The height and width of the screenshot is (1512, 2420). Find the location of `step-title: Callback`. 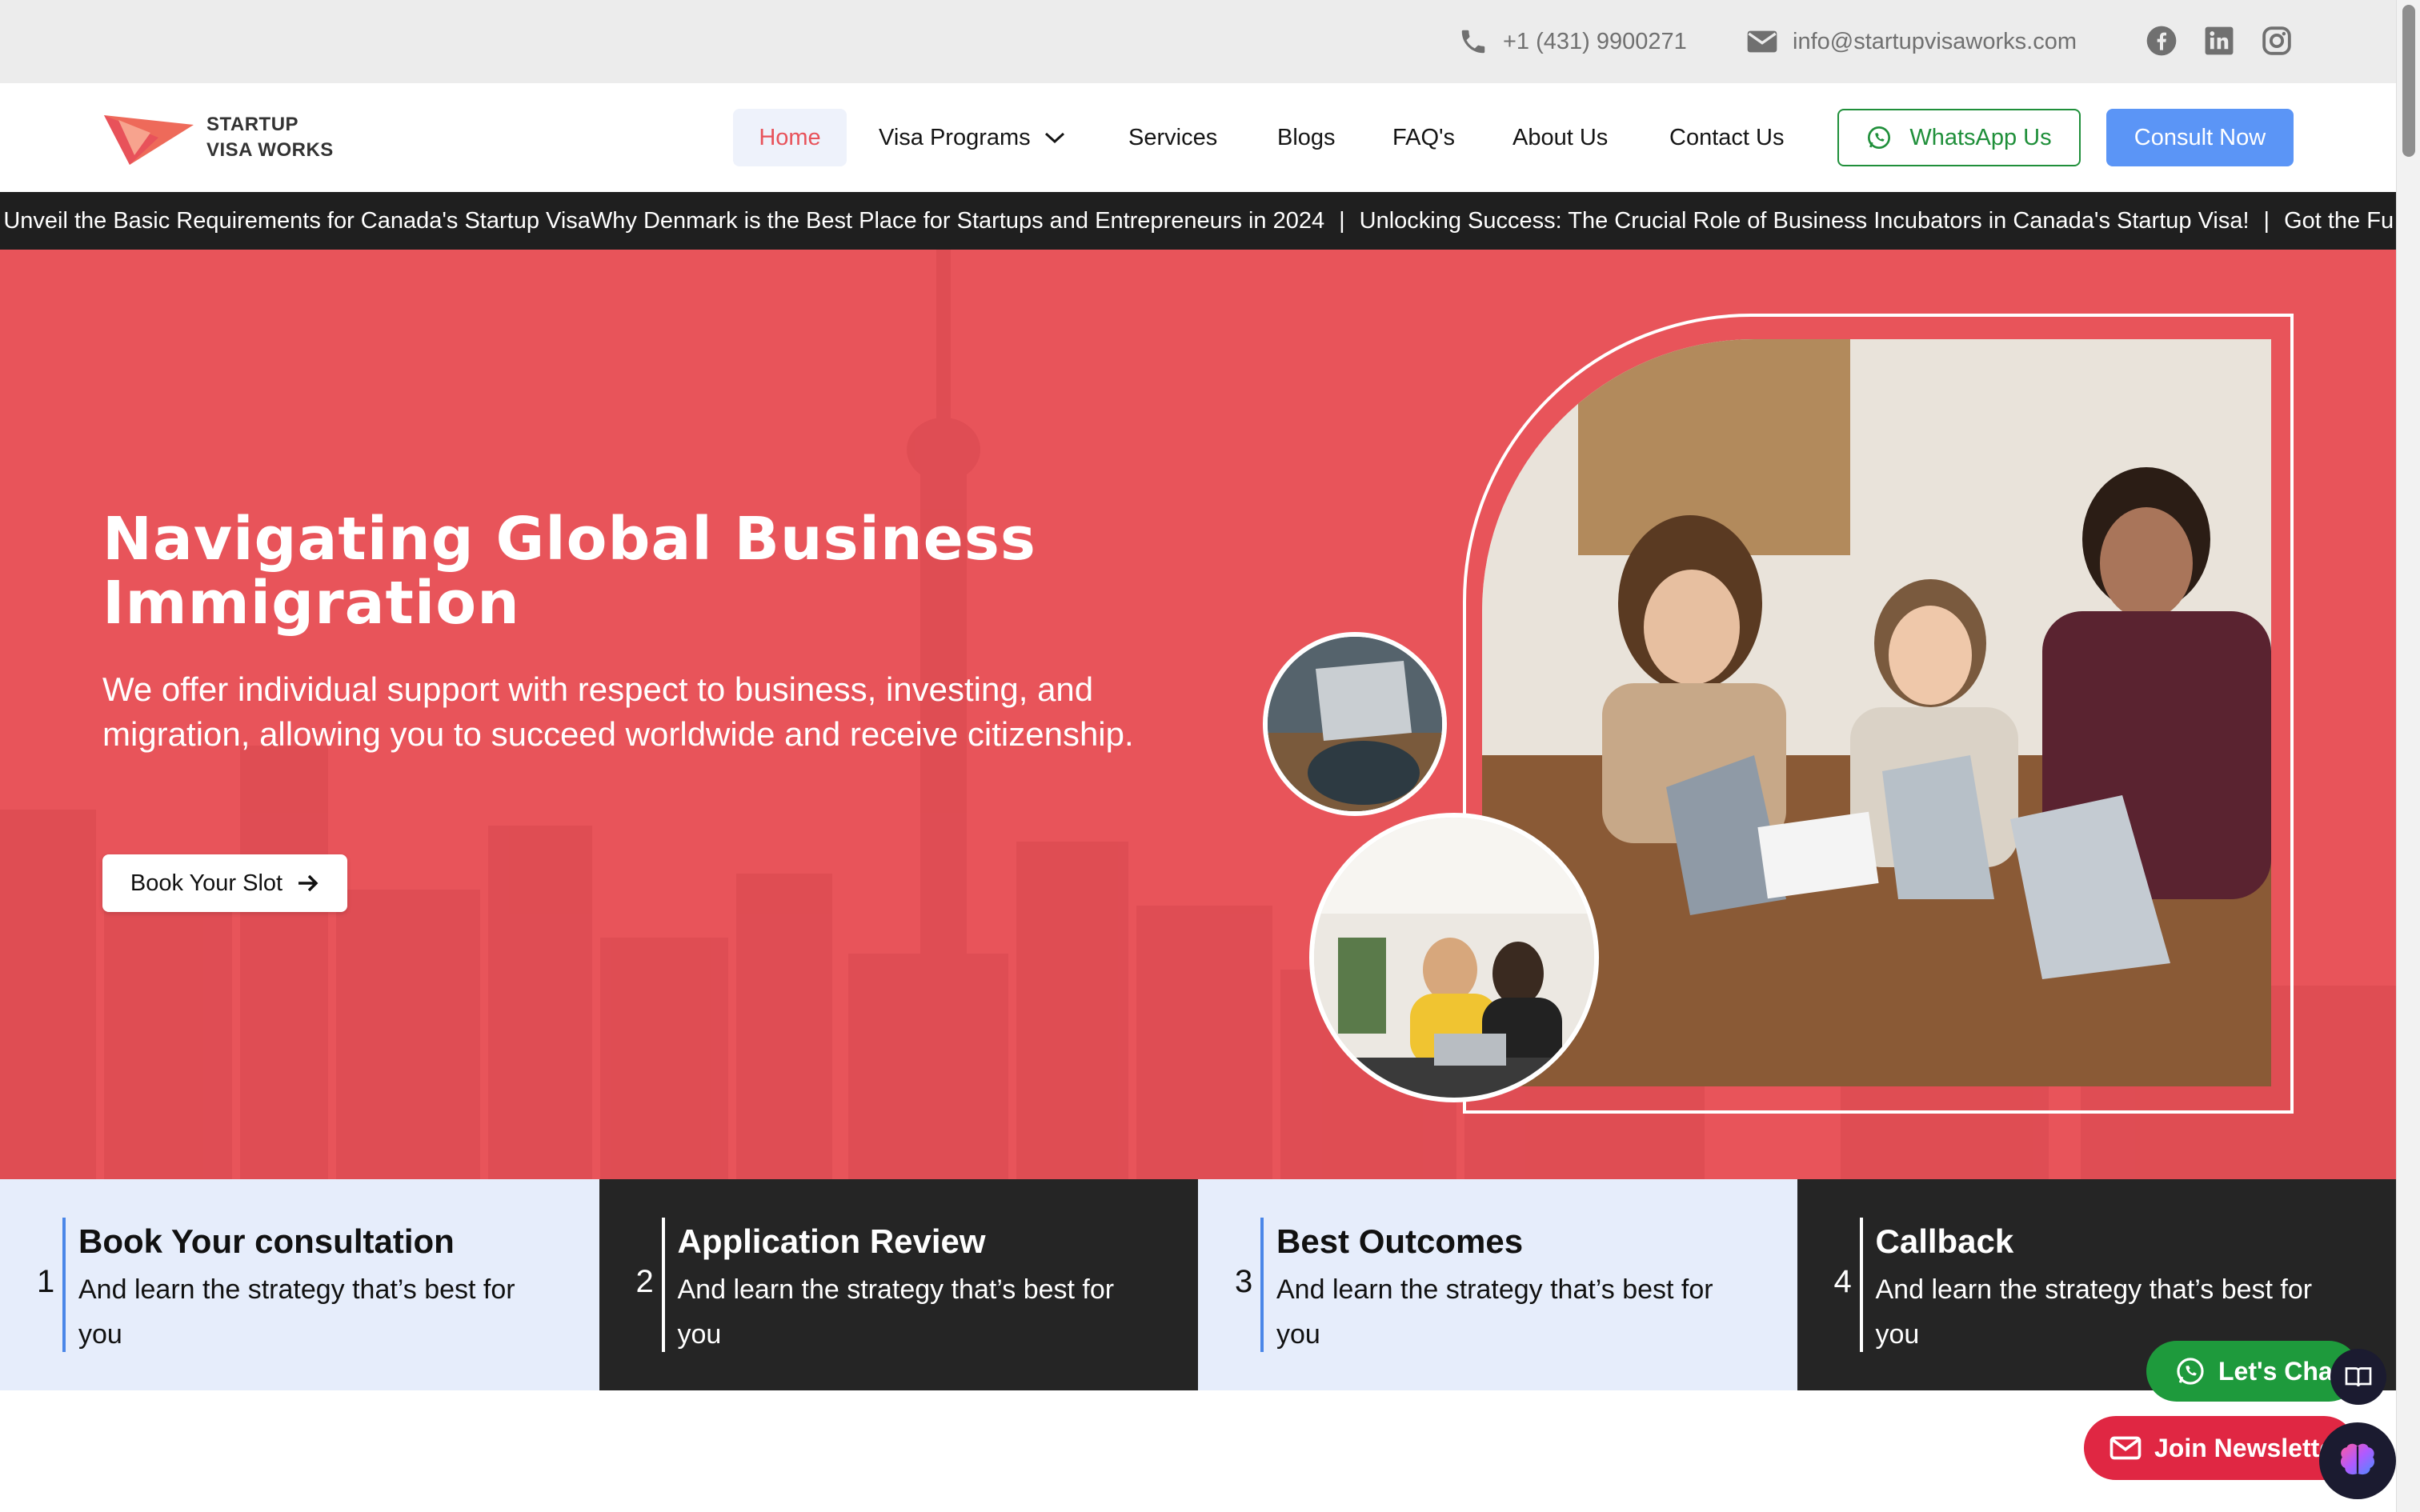

step-title: Callback is located at coordinates (1944, 1241).